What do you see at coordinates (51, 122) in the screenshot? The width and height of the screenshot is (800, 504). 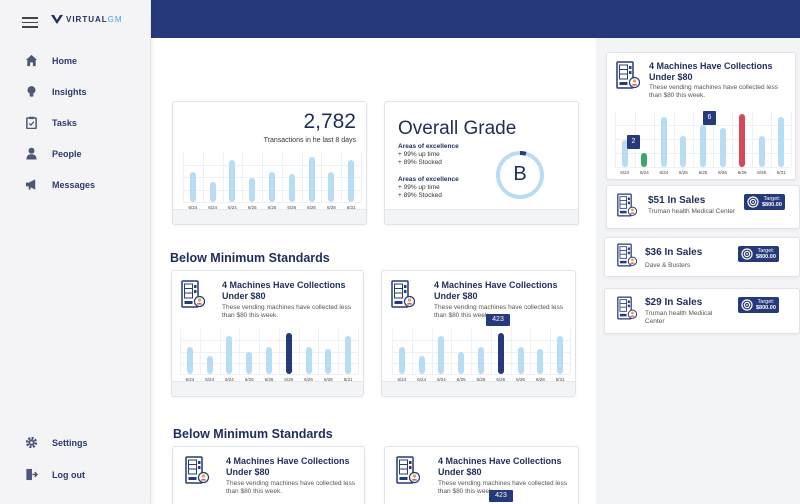 I see `nav-item-tasks: Tasks` at bounding box center [51, 122].